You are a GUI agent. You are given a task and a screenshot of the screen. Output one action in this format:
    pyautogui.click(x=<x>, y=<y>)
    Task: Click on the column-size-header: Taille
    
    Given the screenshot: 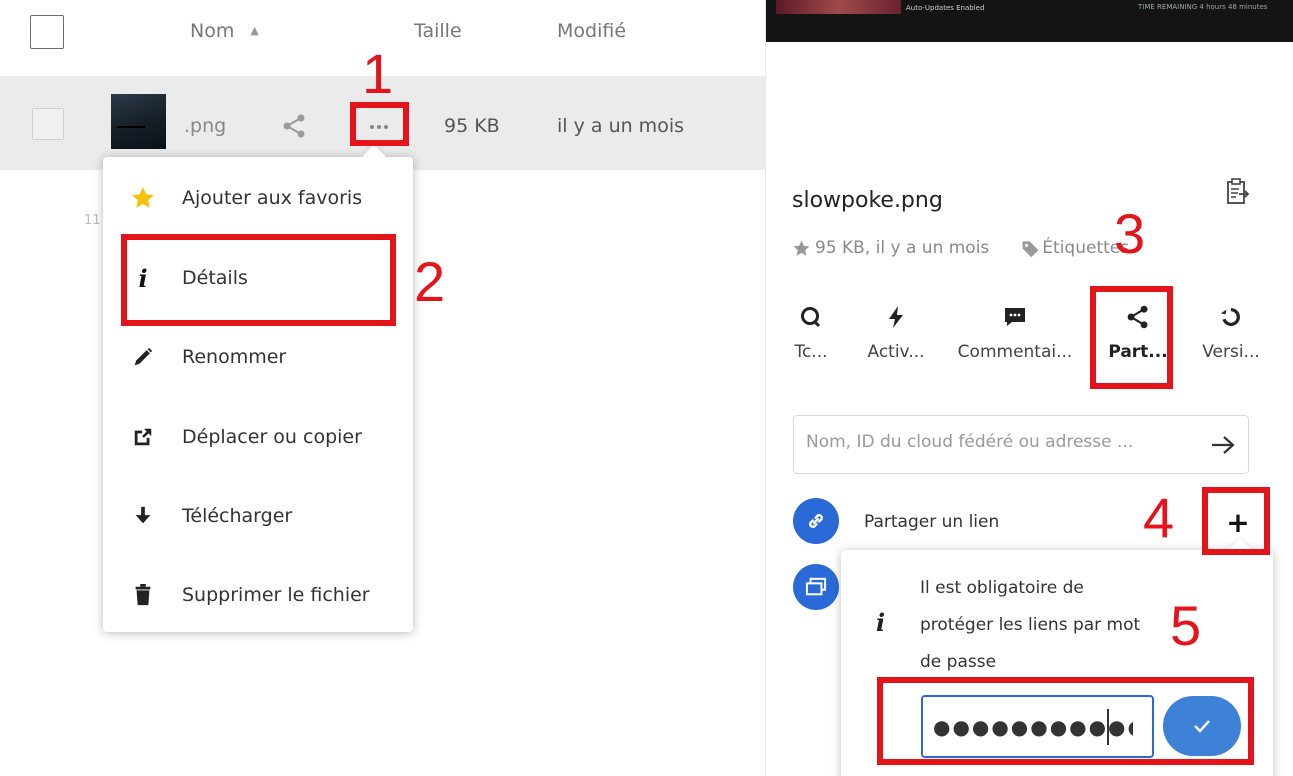 What is the action you would take?
    pyautogui.click(x=438, y=31)
    